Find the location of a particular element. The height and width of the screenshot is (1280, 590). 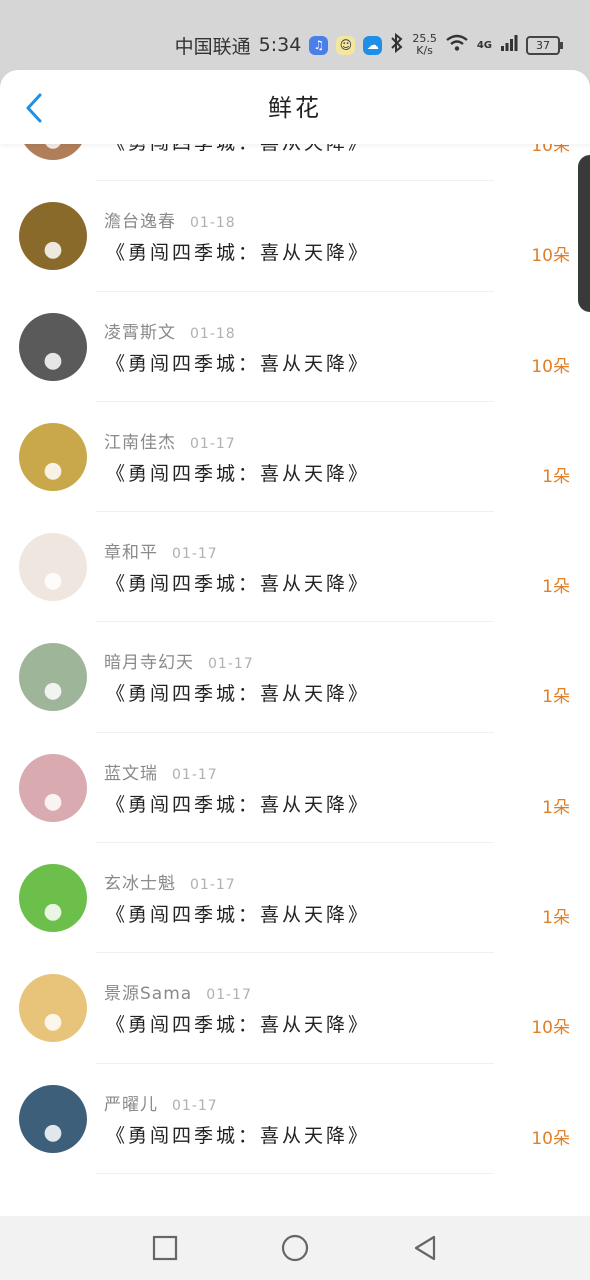

system-back-button is located at coordinates (425, 1248).